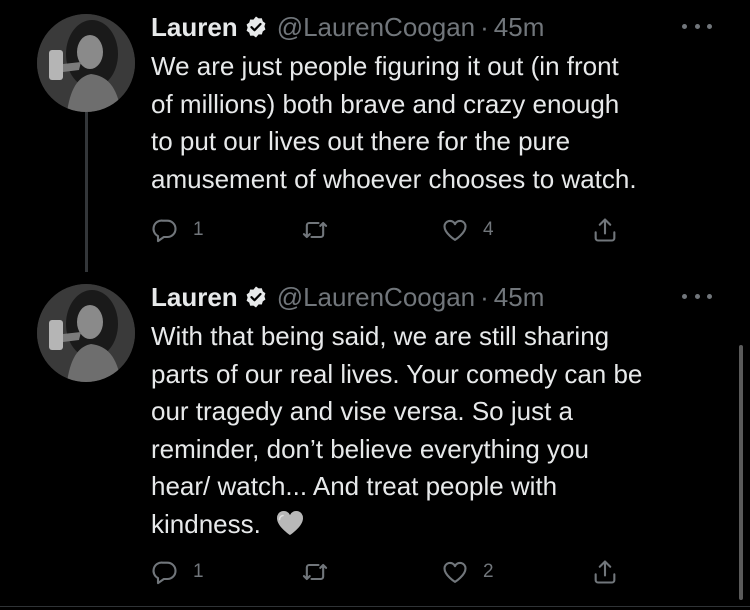  I want to click on like-count: 2, so click(488, 571).